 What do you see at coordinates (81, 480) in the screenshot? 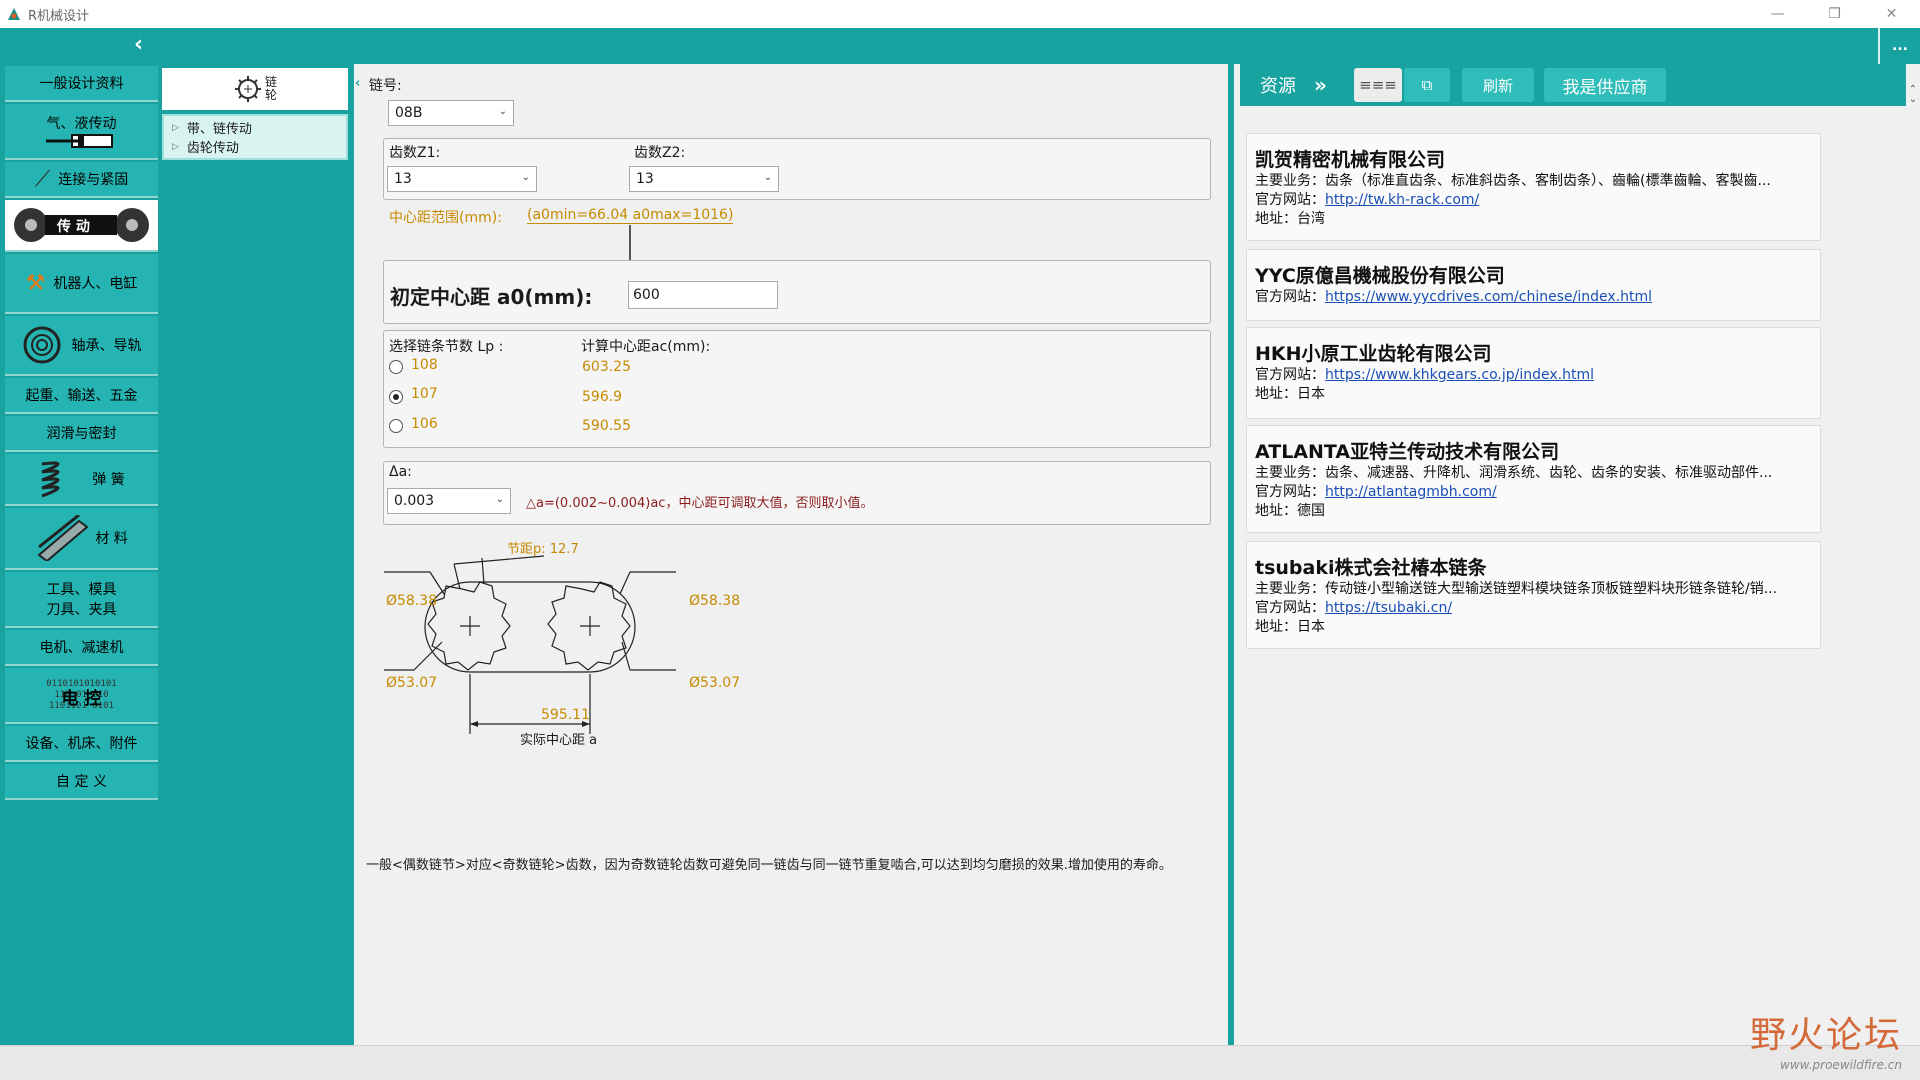
I see `nav-item-spring: 弹 簧` at bounding box center [81, 480].